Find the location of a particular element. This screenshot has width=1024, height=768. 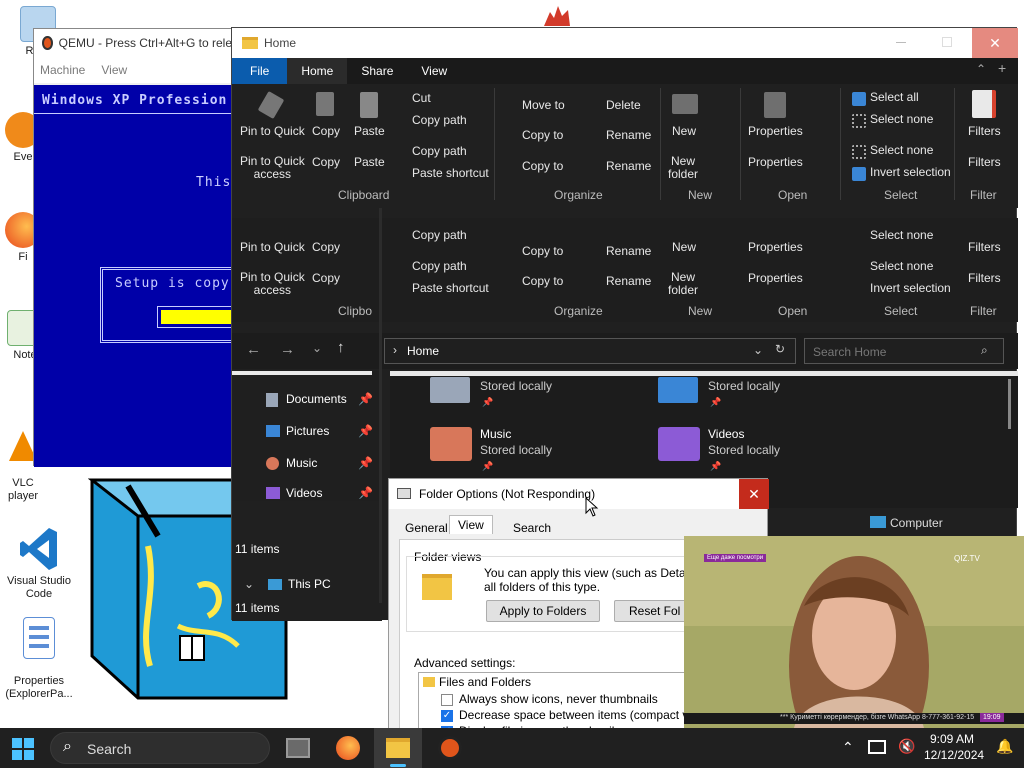

minimize-button is located at coordinates (901, 42).